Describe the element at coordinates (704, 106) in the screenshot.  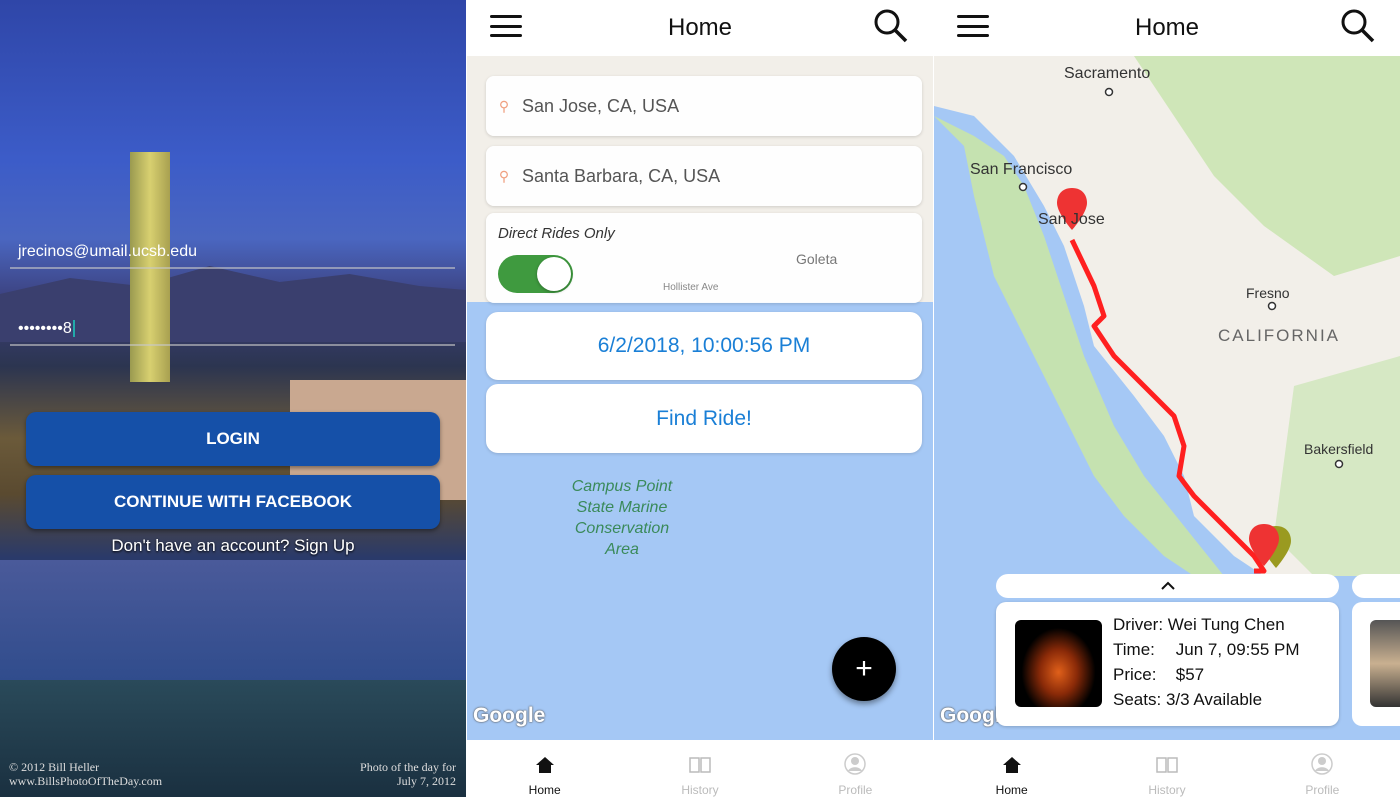
I see `origin-input: ⚲ San Jose, CA, USA` at that location.